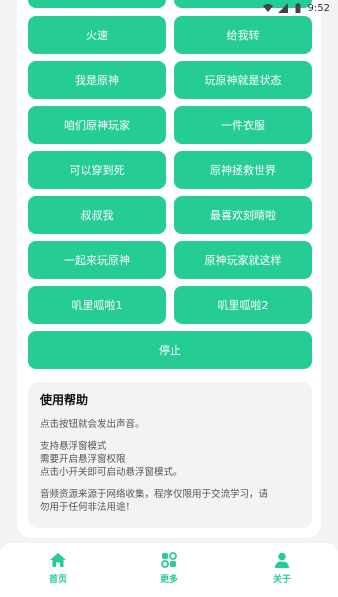 Image resolution: width=338 pixels, height=597 pixels. I want to click on sound-button-label: 火速, so click(97, 35).